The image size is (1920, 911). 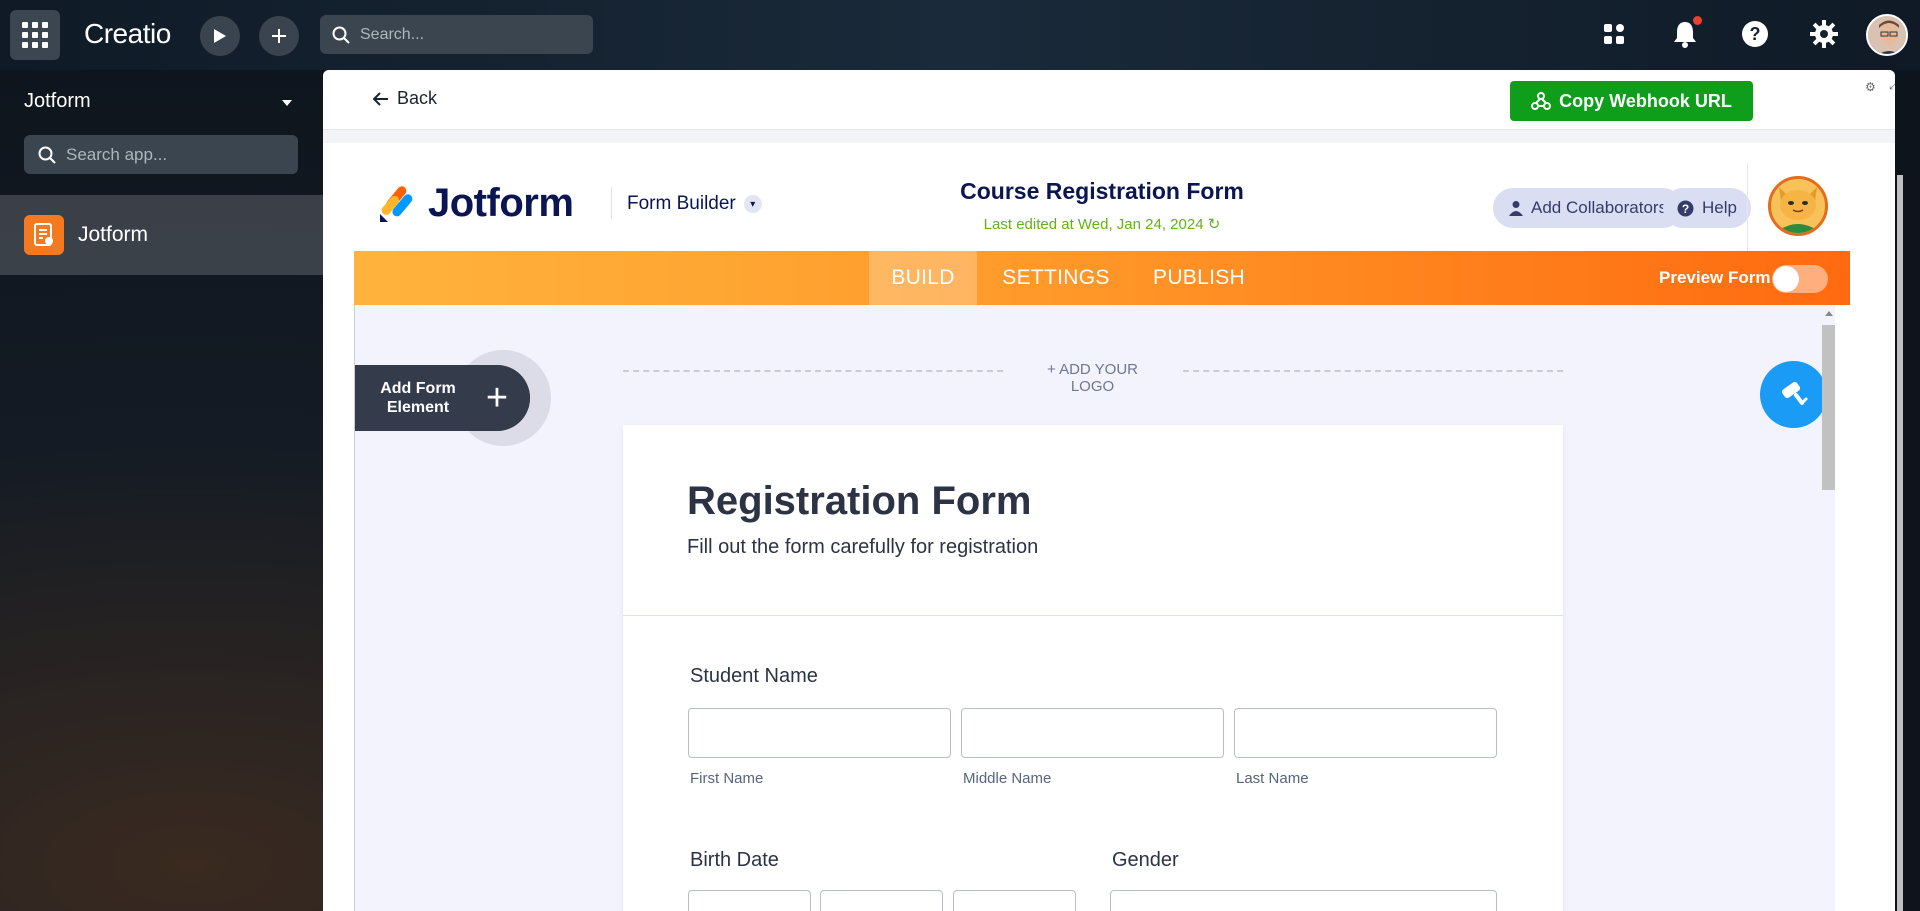 I want to click on last-name-input, so click(x=1365, y=733).